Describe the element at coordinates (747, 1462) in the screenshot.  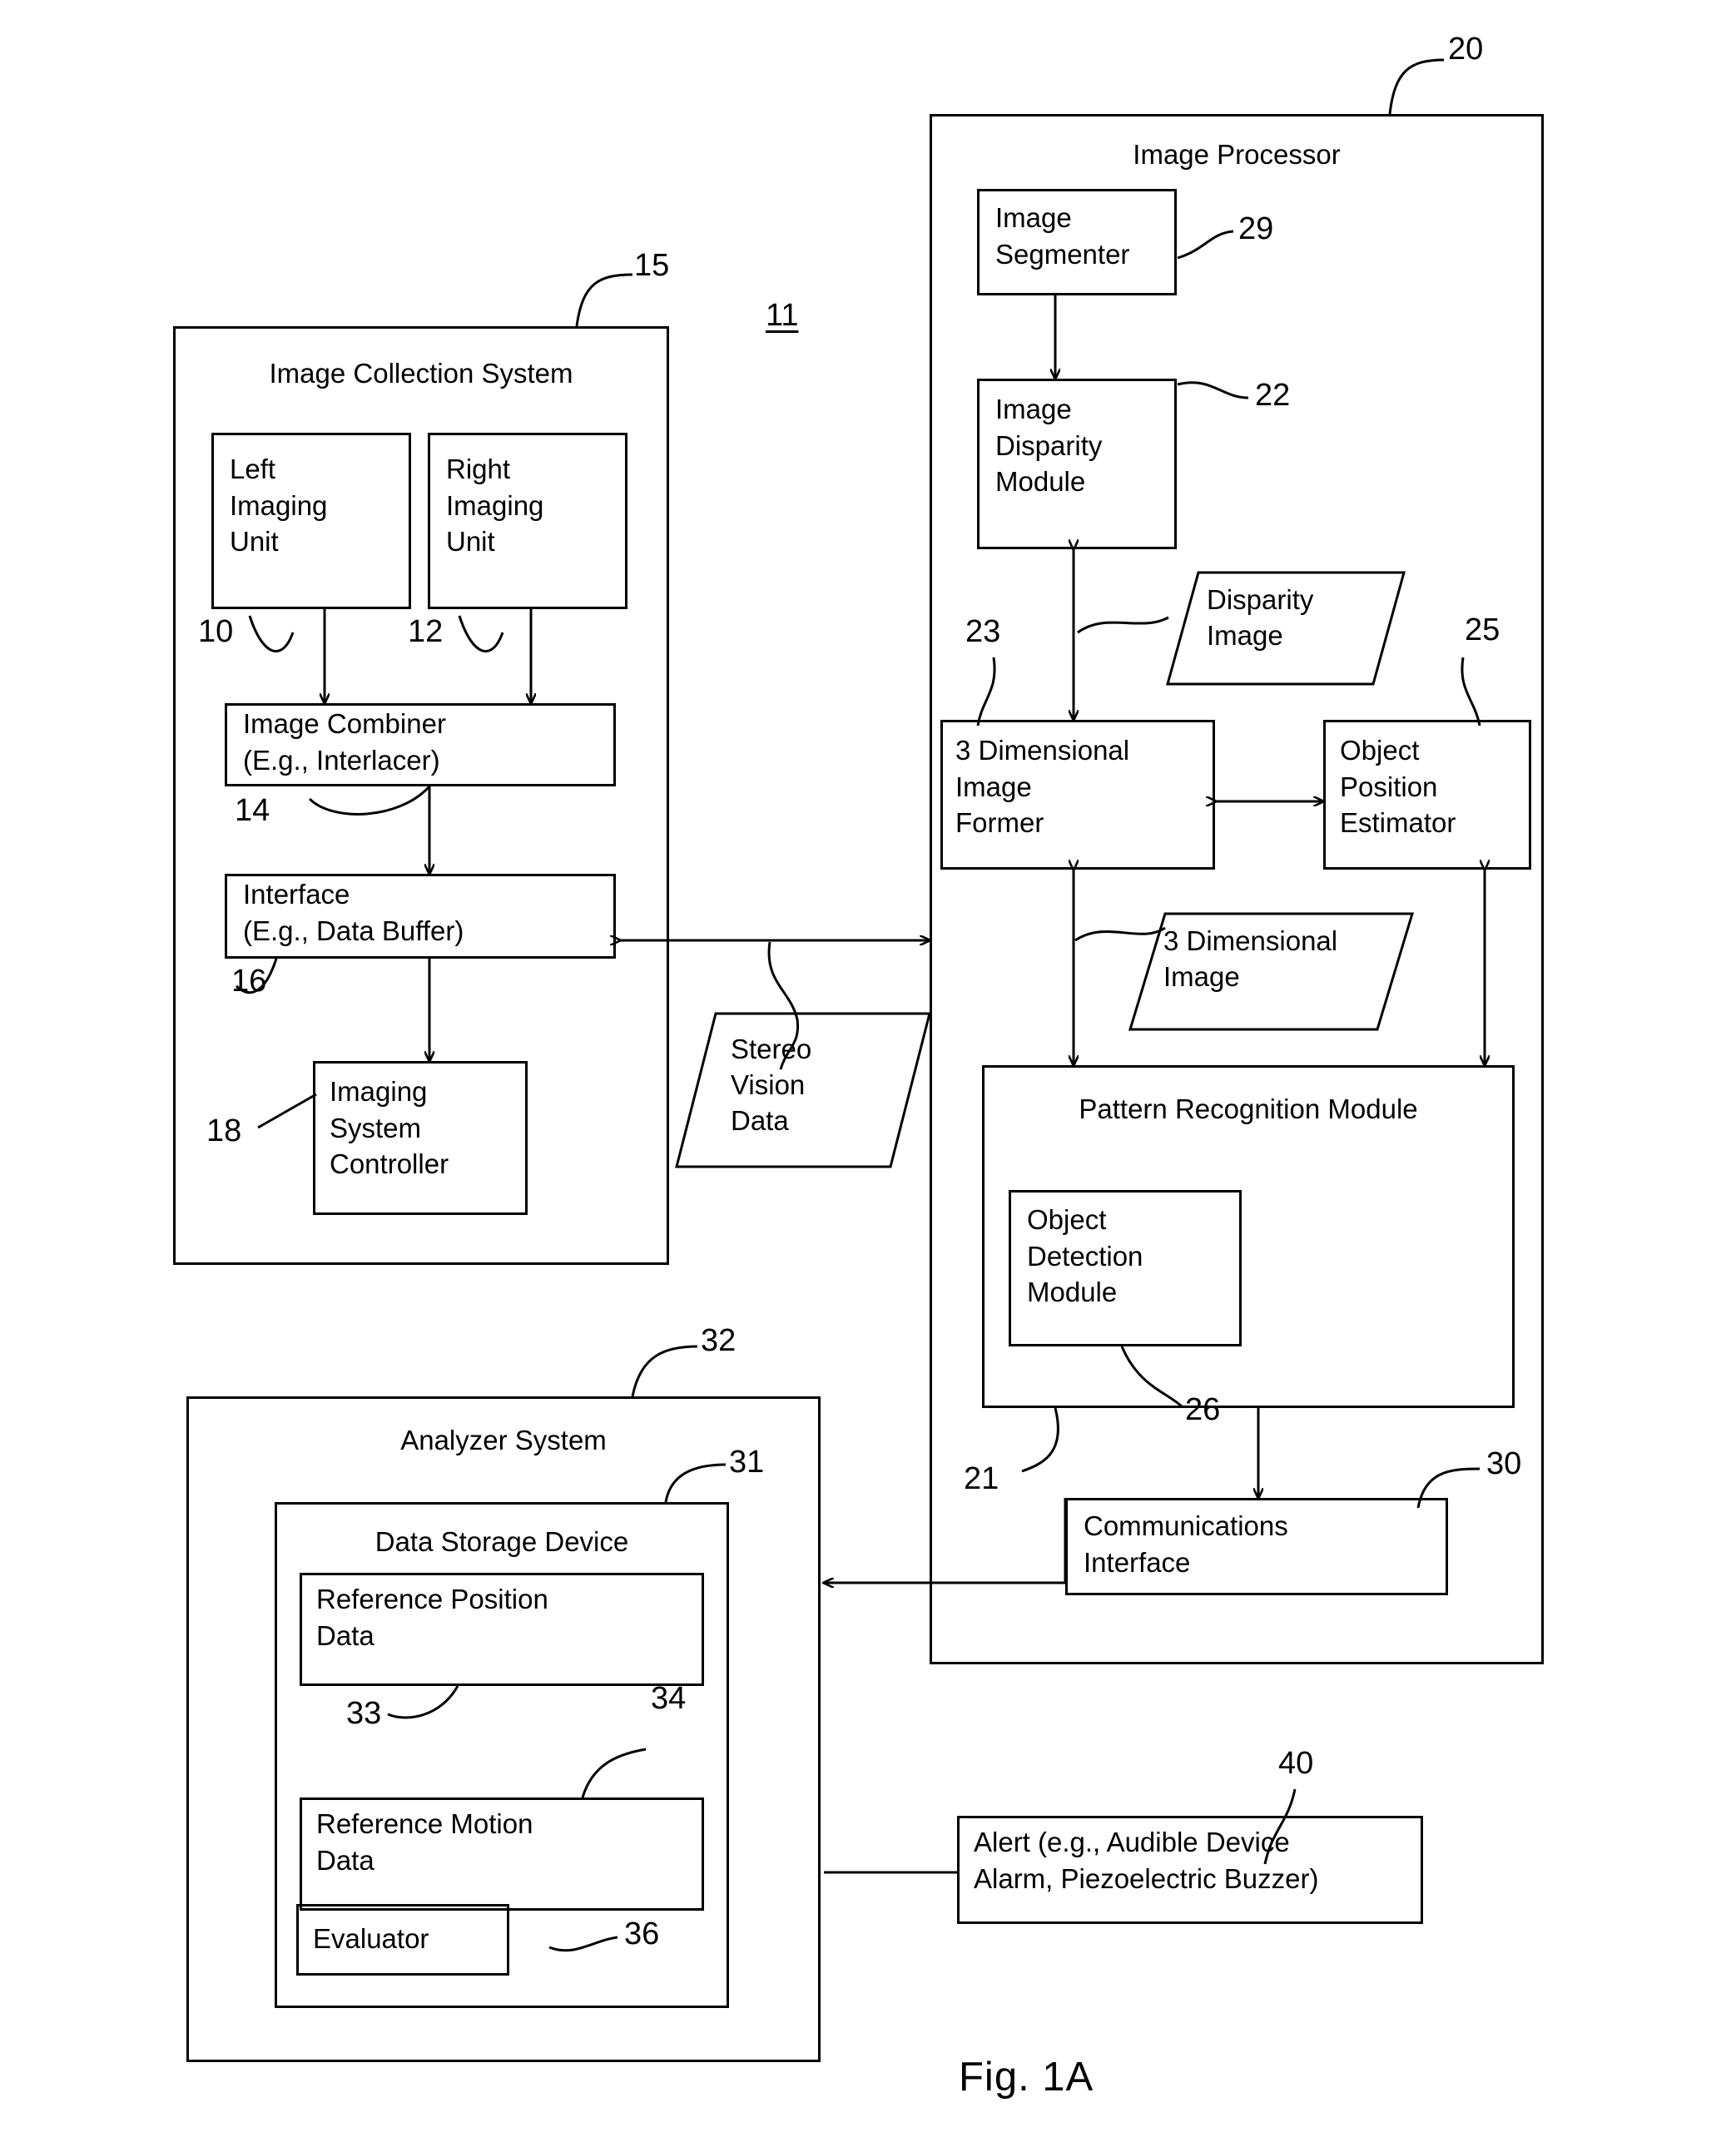
I see `ref-31: 31` at that location.